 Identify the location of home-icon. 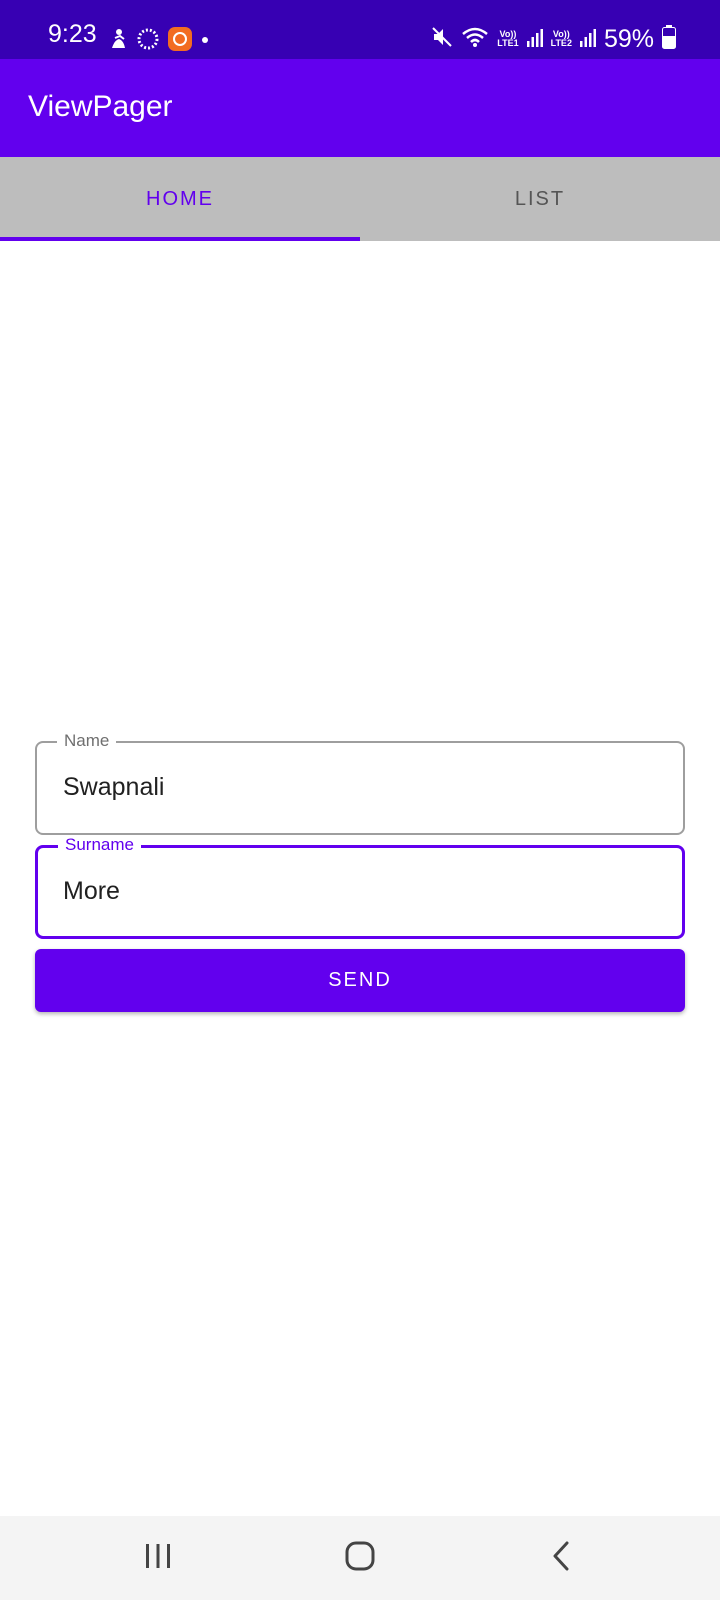
(360, 1558).